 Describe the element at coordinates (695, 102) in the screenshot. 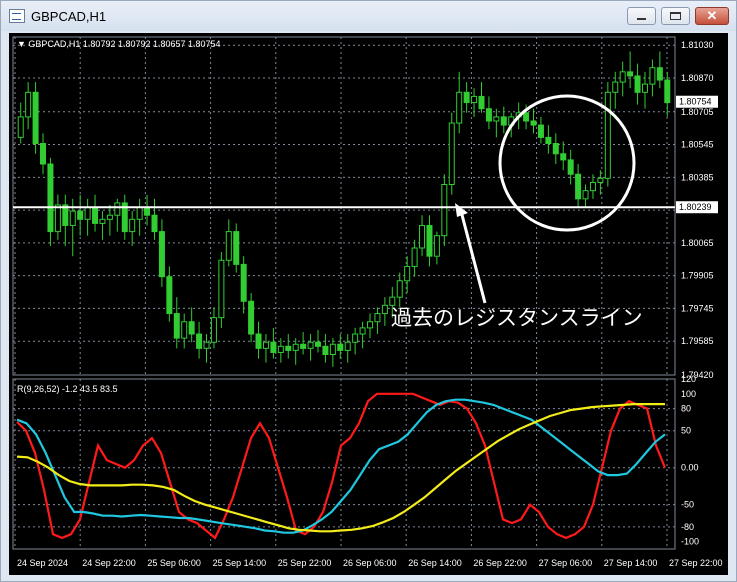

I see `current-price-label: 1.80754` at that location.